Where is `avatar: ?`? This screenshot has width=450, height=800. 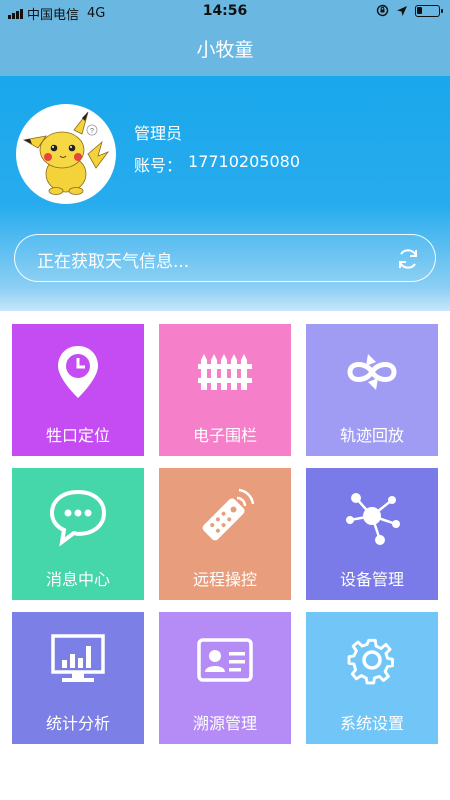 avatar: ? is located at coordinates (66, 154).